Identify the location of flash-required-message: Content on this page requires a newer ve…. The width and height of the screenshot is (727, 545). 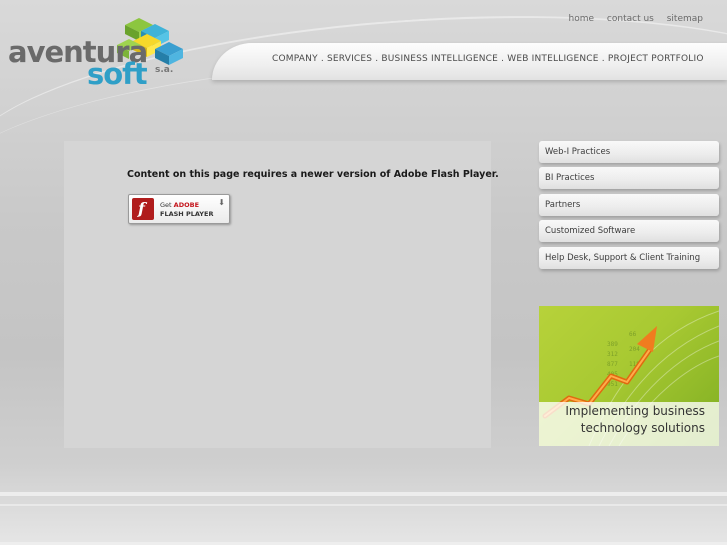
(313, 174).